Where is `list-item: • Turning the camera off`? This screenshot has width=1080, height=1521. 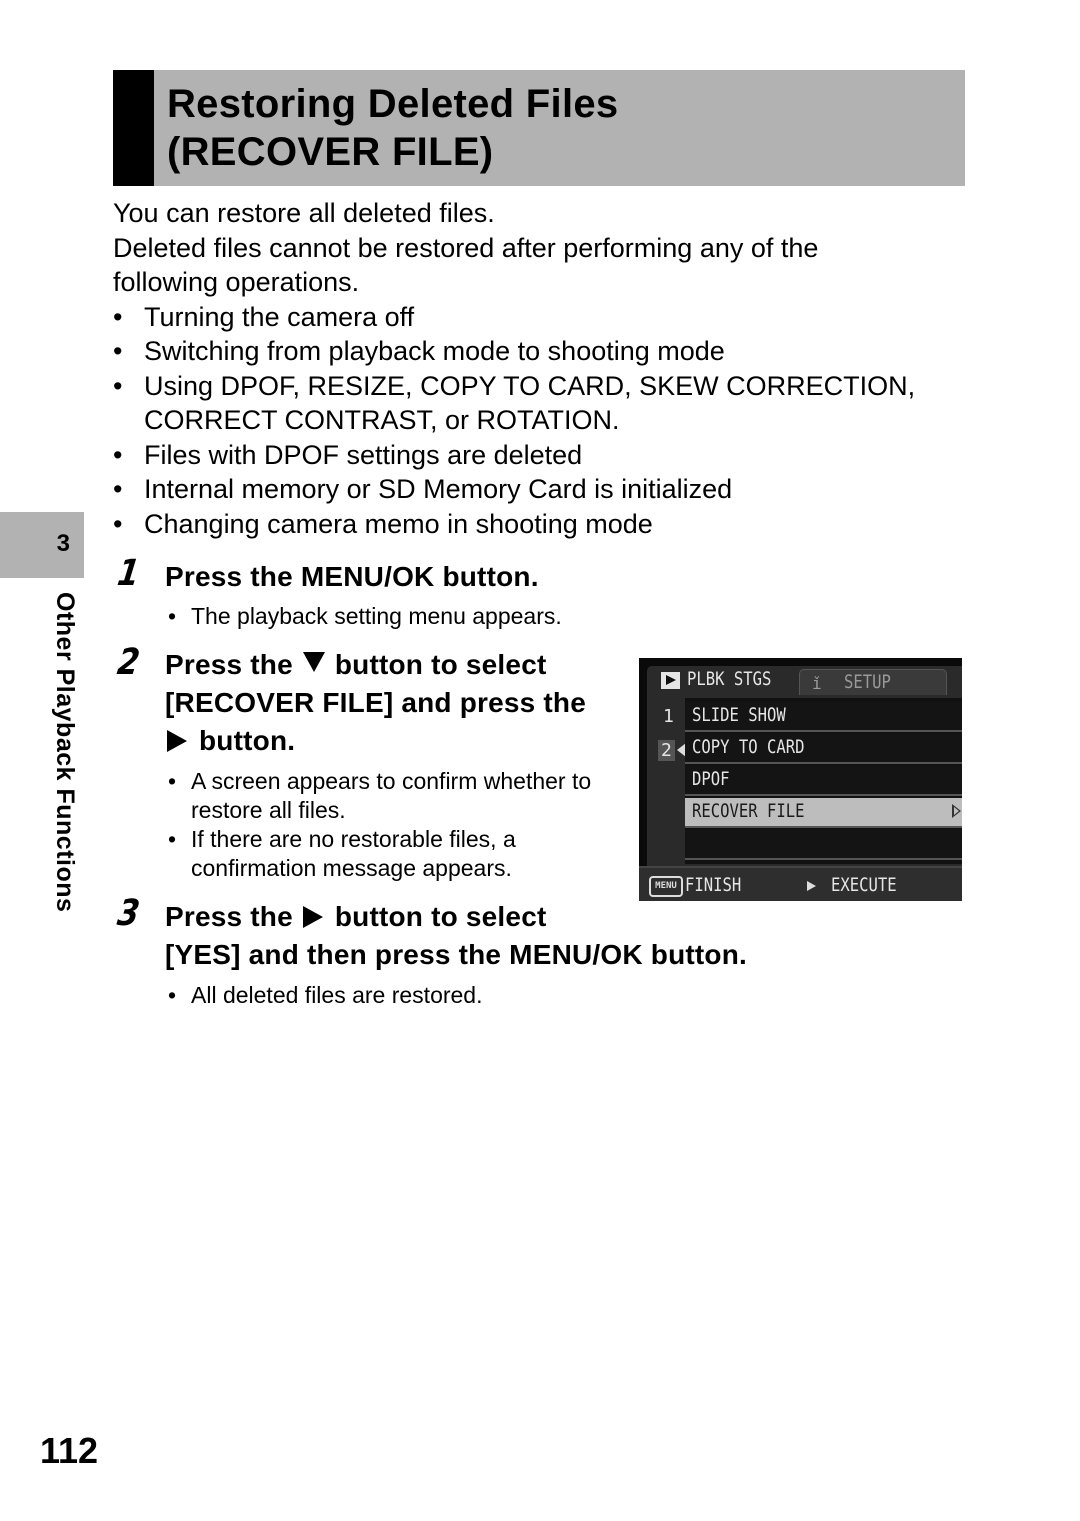 list-item: • Turning the camera off is located at coordinates (264, 316).